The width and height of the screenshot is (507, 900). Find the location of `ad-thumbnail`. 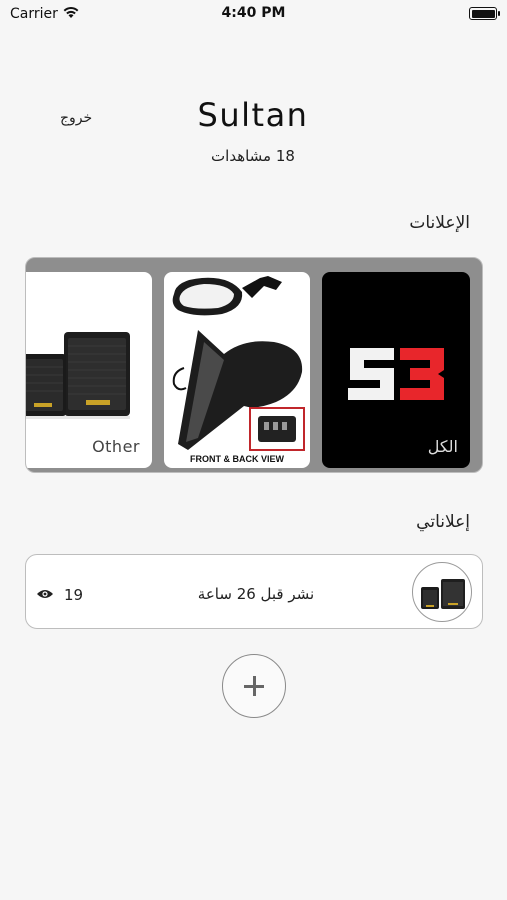

ad-thumbnail is located at coordinates (442, 592).